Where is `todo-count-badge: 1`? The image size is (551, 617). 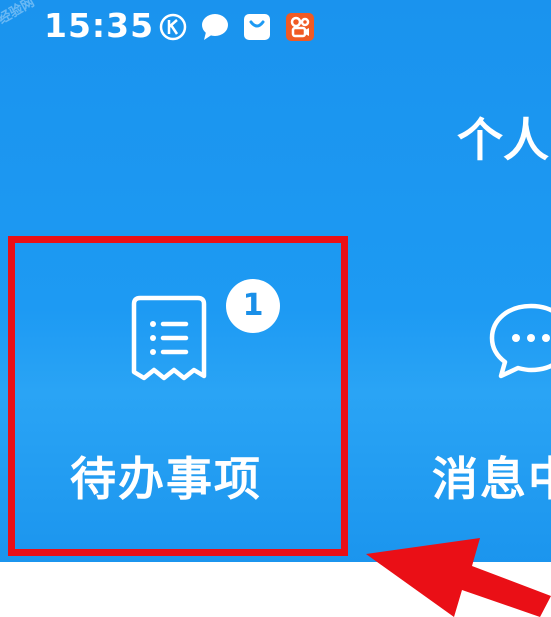
todo-count-badge: 1 is located at coordinates (253, 306).